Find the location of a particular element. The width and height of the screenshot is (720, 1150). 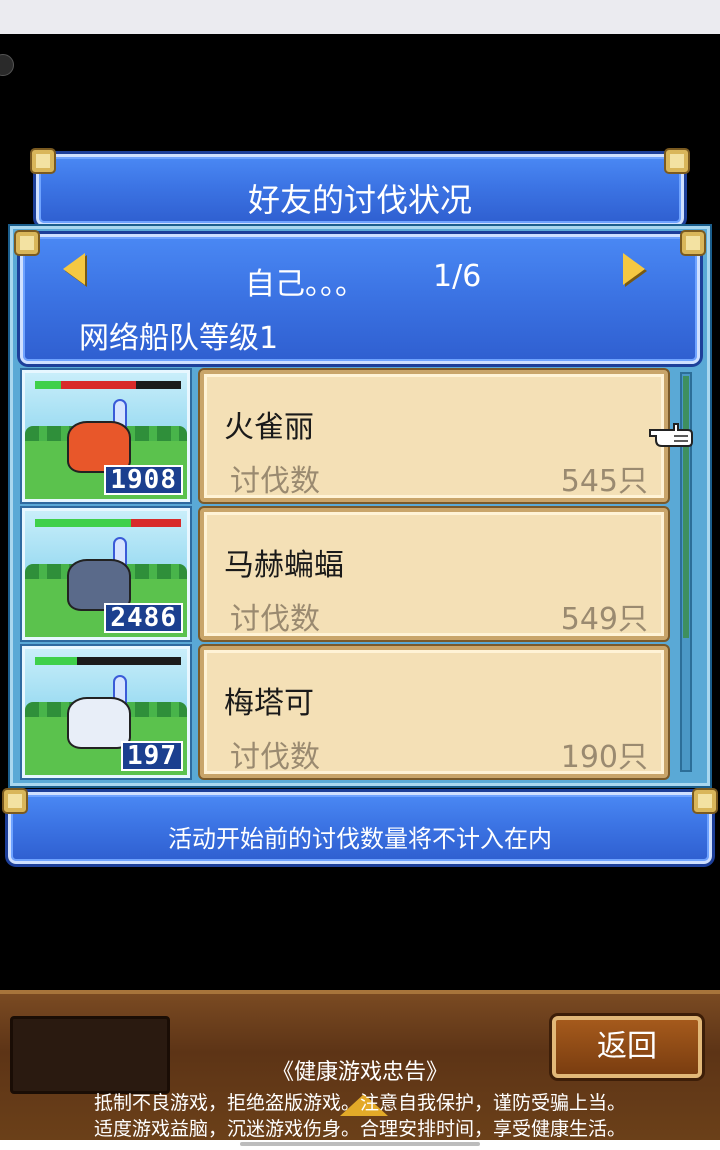

list-item: 2486 马赫蝙蝠 讨伐数 549只 is located at coordinates (346, 574).